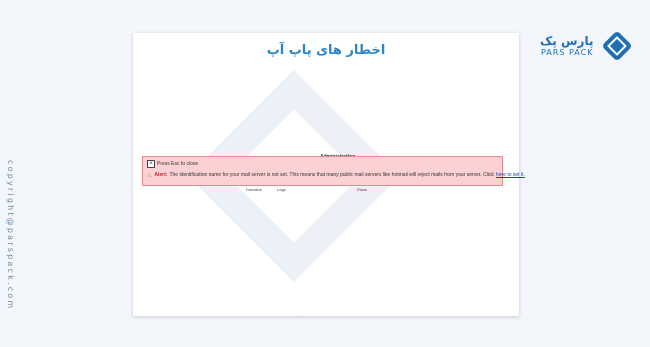  I want to click on set-link: here to set it., so click(510, 175).